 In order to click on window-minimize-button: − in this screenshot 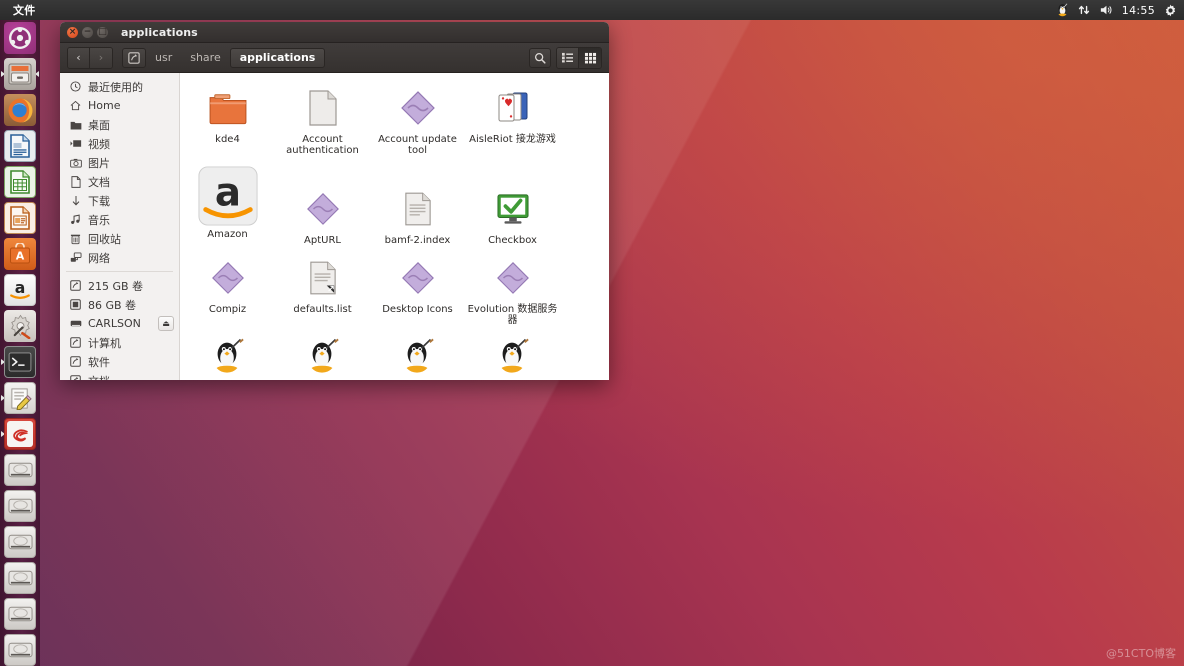, I will do `click(87, 32)`.